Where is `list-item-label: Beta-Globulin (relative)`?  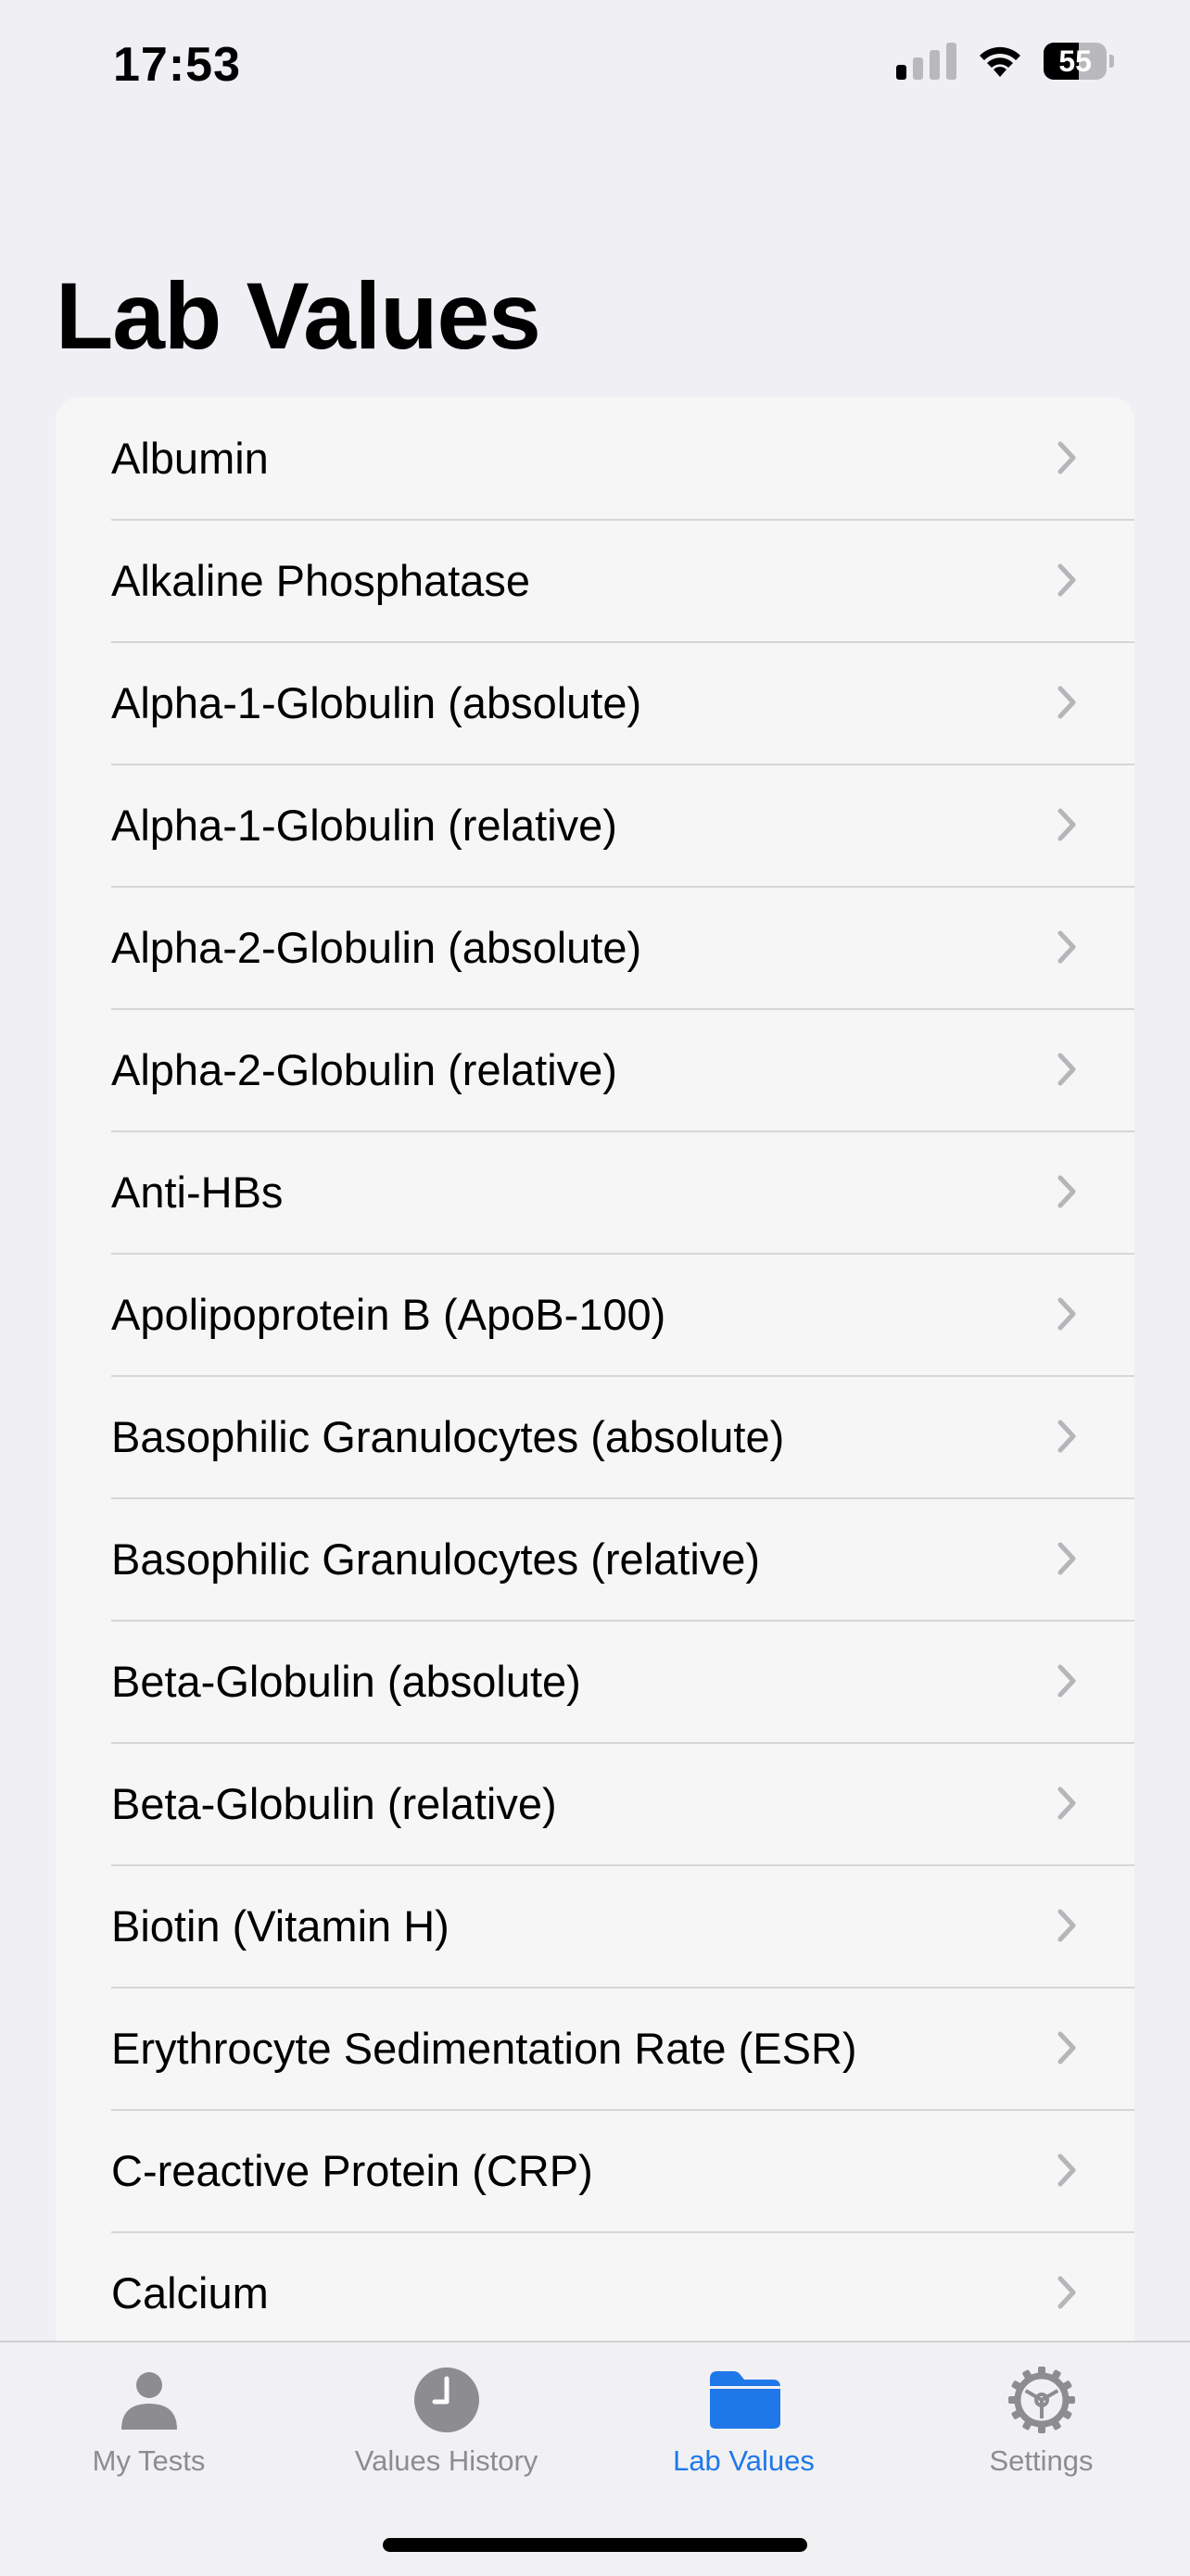 list-item-label: Beta-Globulin (relative) is located at coordinates (334, 1803).